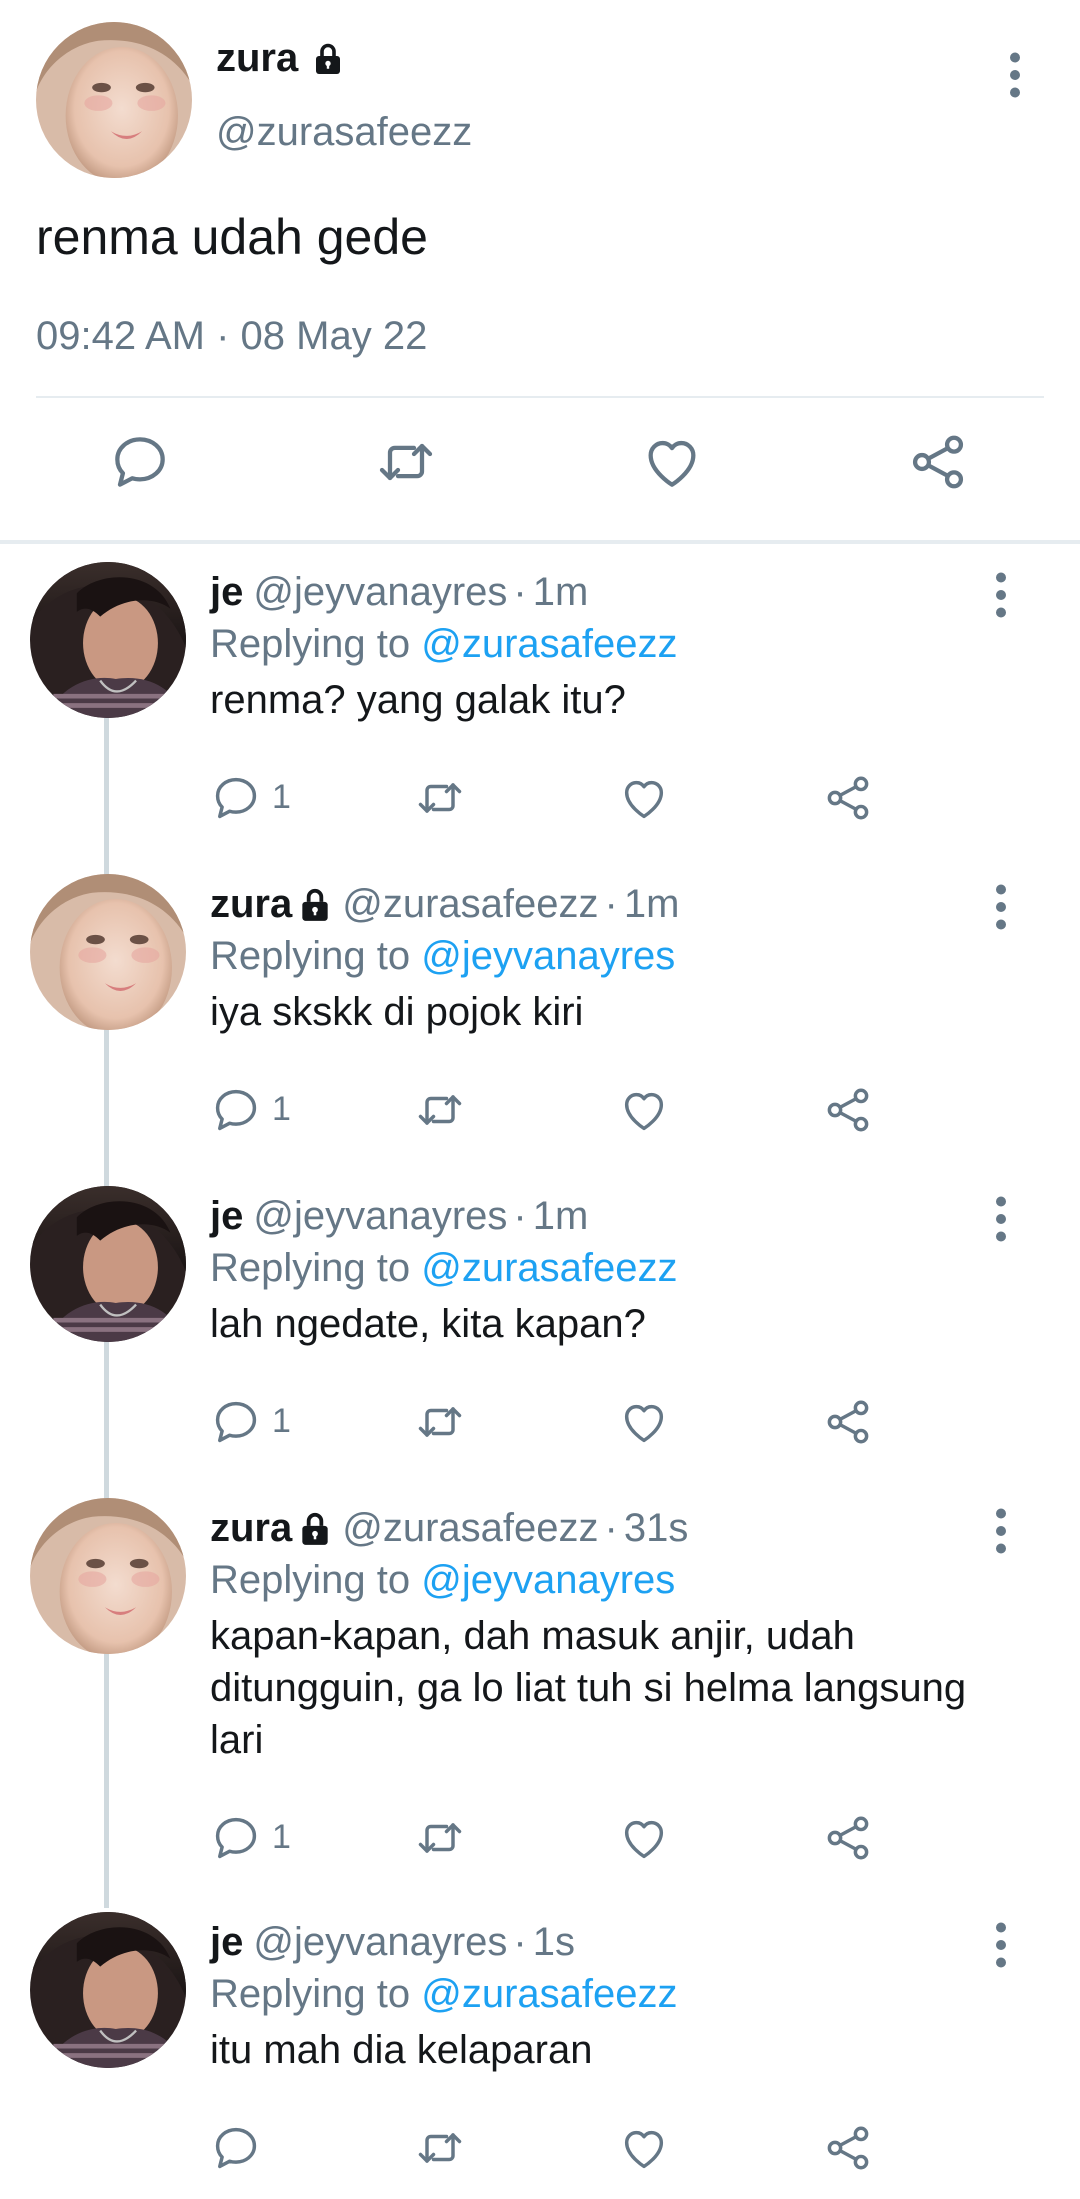 Image resolution: width=1080 pixels, height=2199 pixels. I want to click on tweet-text: renma udah gede, so click(232, 237).